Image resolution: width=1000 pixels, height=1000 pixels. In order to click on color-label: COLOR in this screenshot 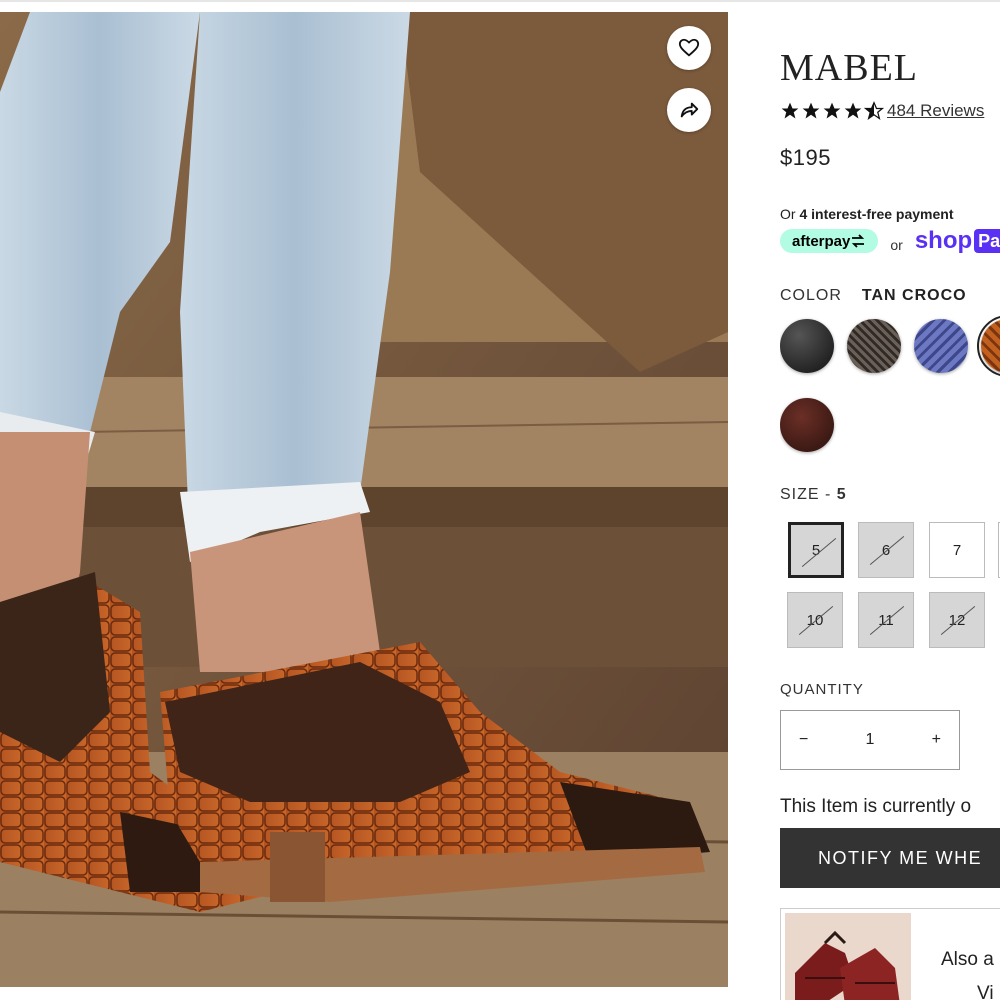, I will do `click(811, 295)`.